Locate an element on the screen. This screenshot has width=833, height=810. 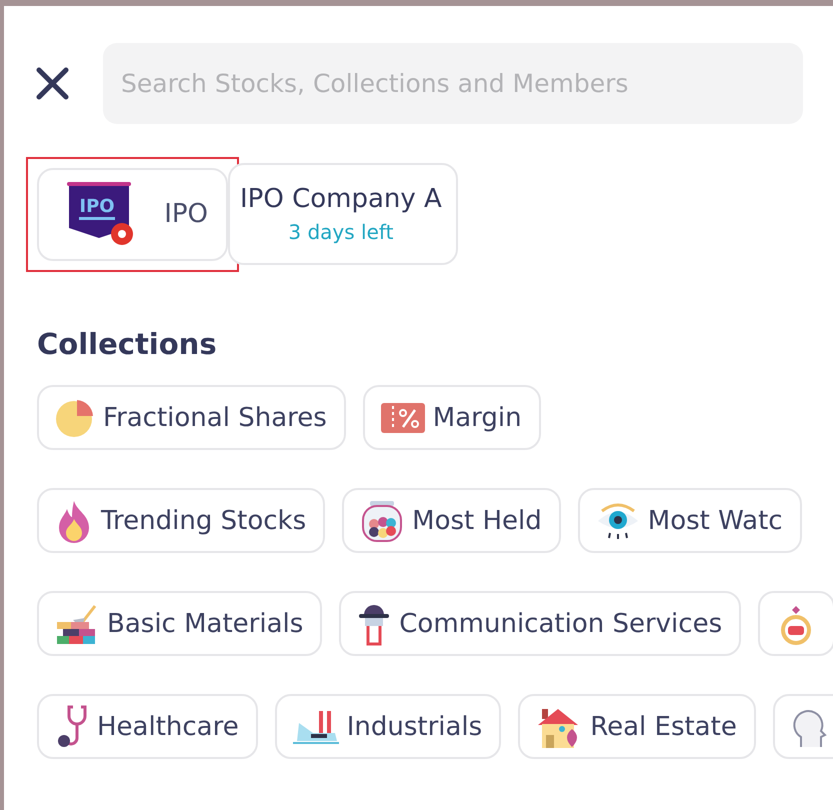
collection-chip: Real Estate is located at coordinates (637, 726).